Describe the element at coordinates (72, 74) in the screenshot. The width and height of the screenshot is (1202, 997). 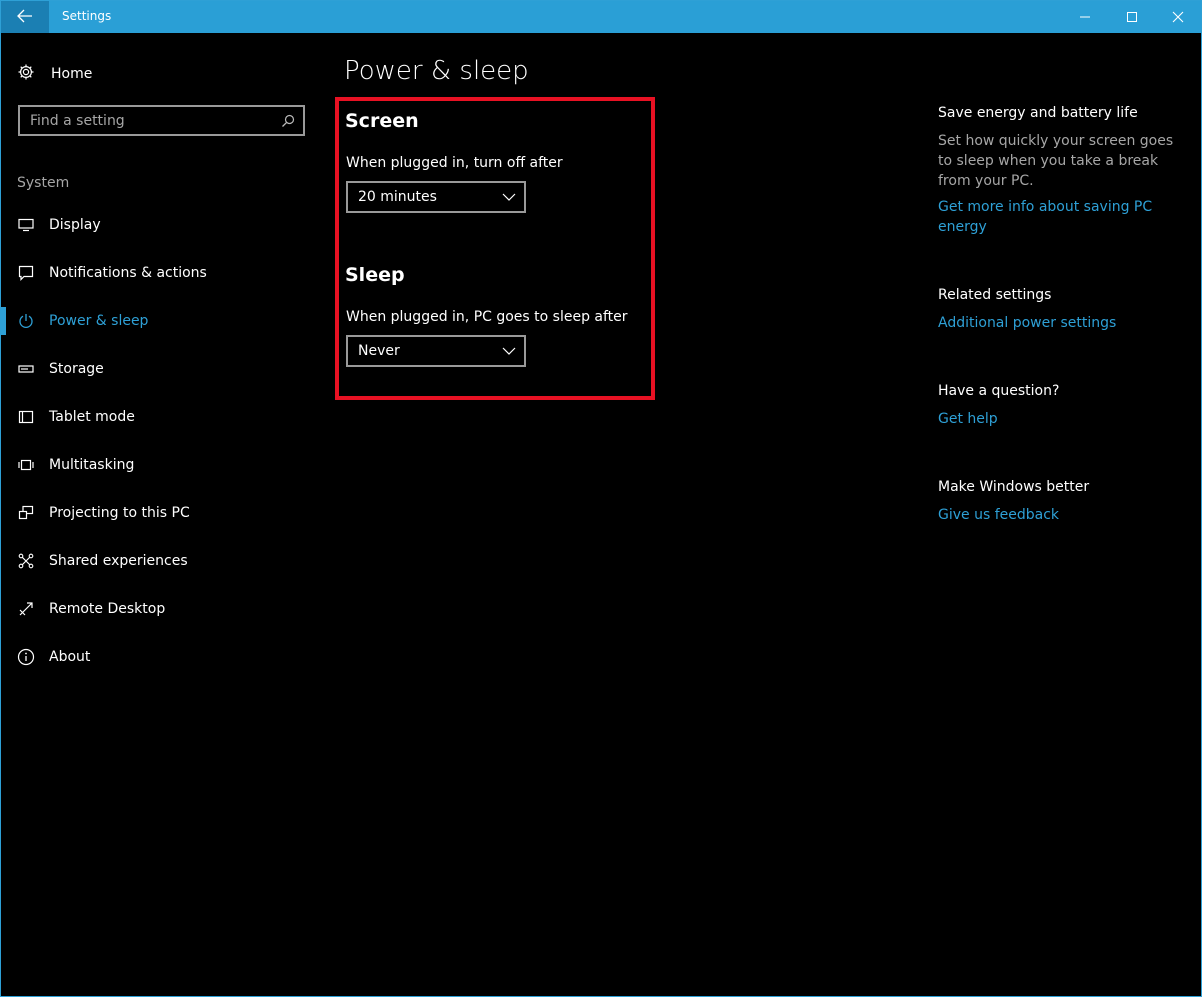
I see `home-label: Home` at that location.